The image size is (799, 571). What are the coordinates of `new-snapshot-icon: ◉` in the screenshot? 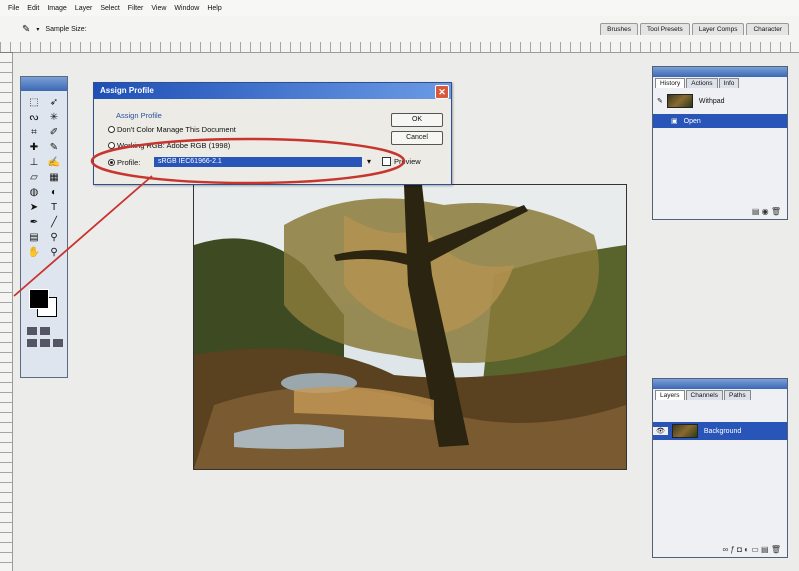 It's located at (765, 211).